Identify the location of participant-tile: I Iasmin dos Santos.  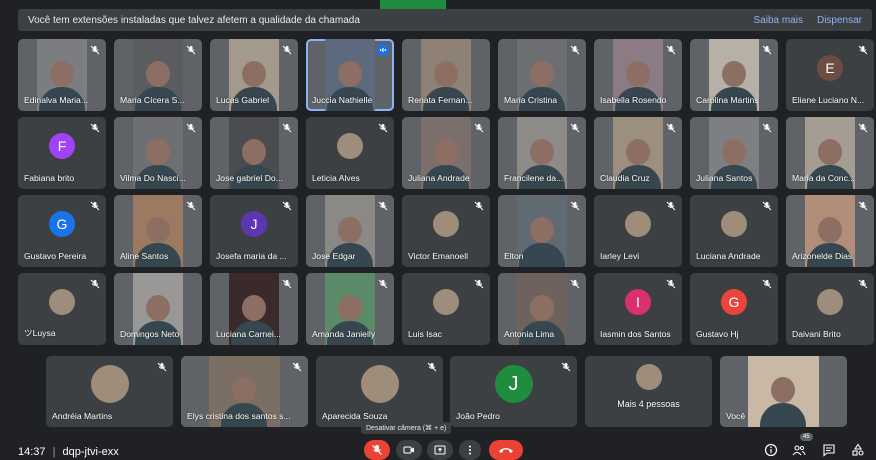
(638, 309).